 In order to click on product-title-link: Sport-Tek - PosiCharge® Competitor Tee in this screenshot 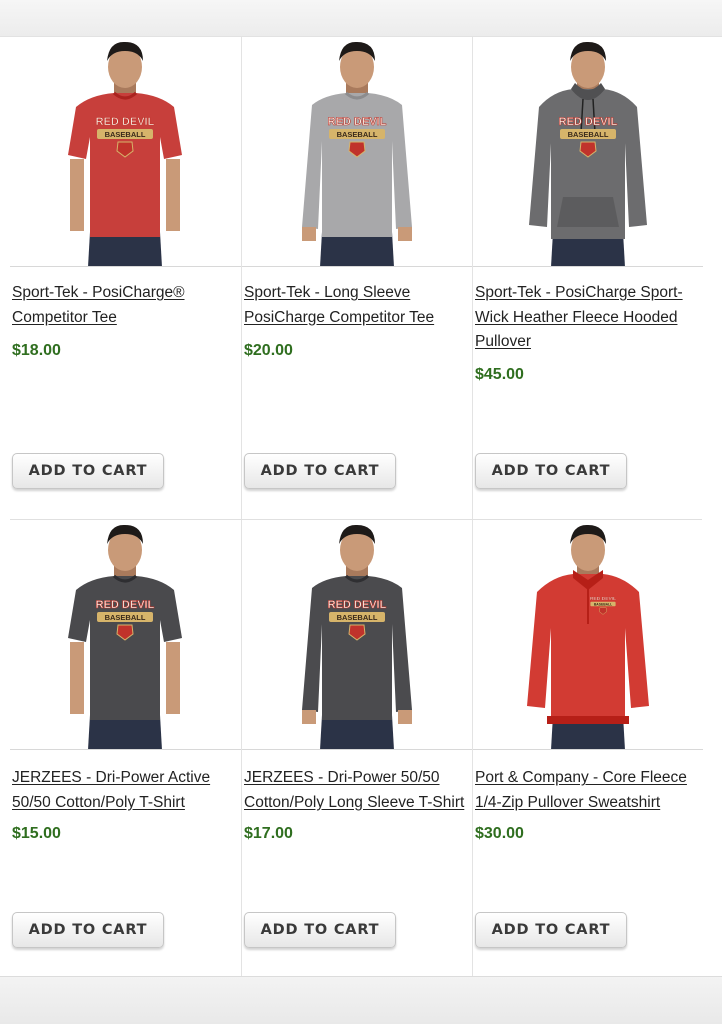, I will do `click(126, 305)`.